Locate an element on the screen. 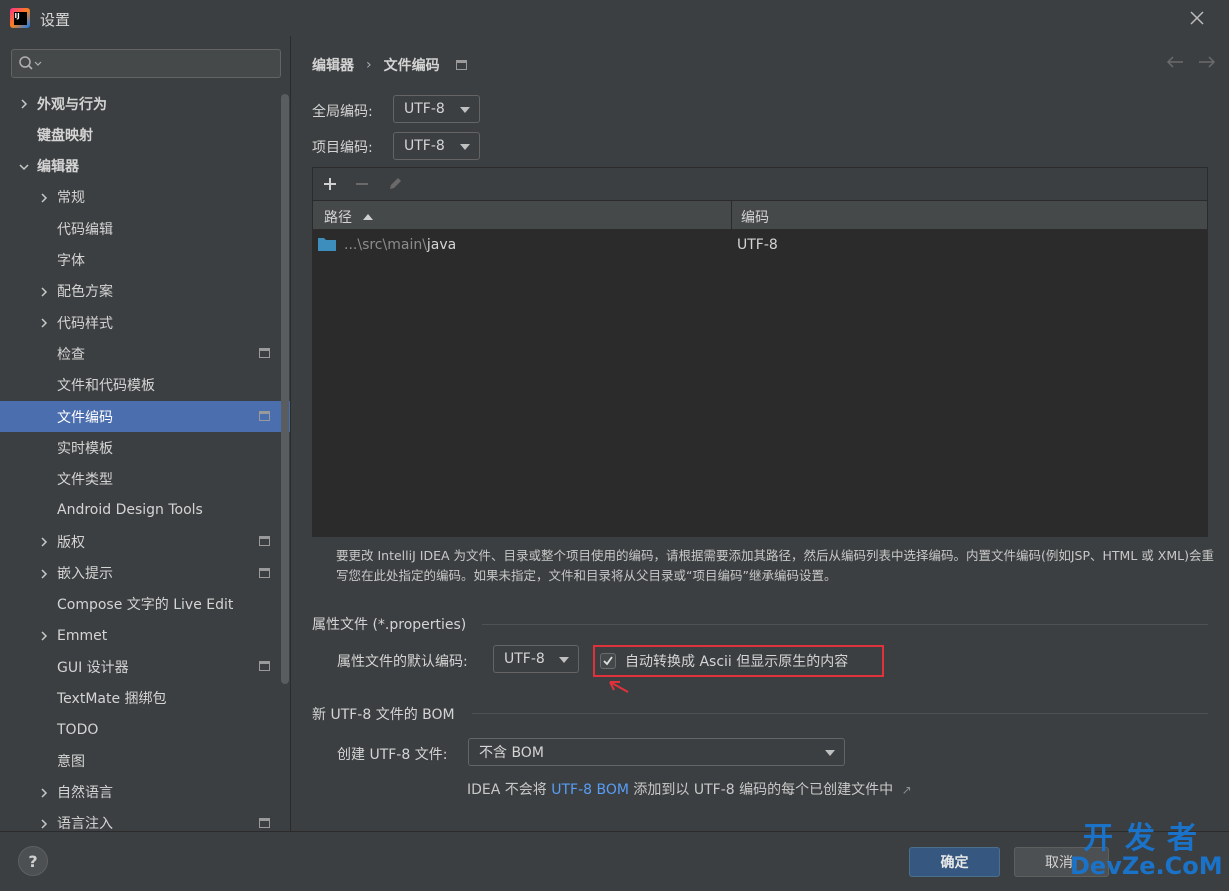 The image size is (1229, 891). forward-arrow-icon is located at coordinates (1207, 62).